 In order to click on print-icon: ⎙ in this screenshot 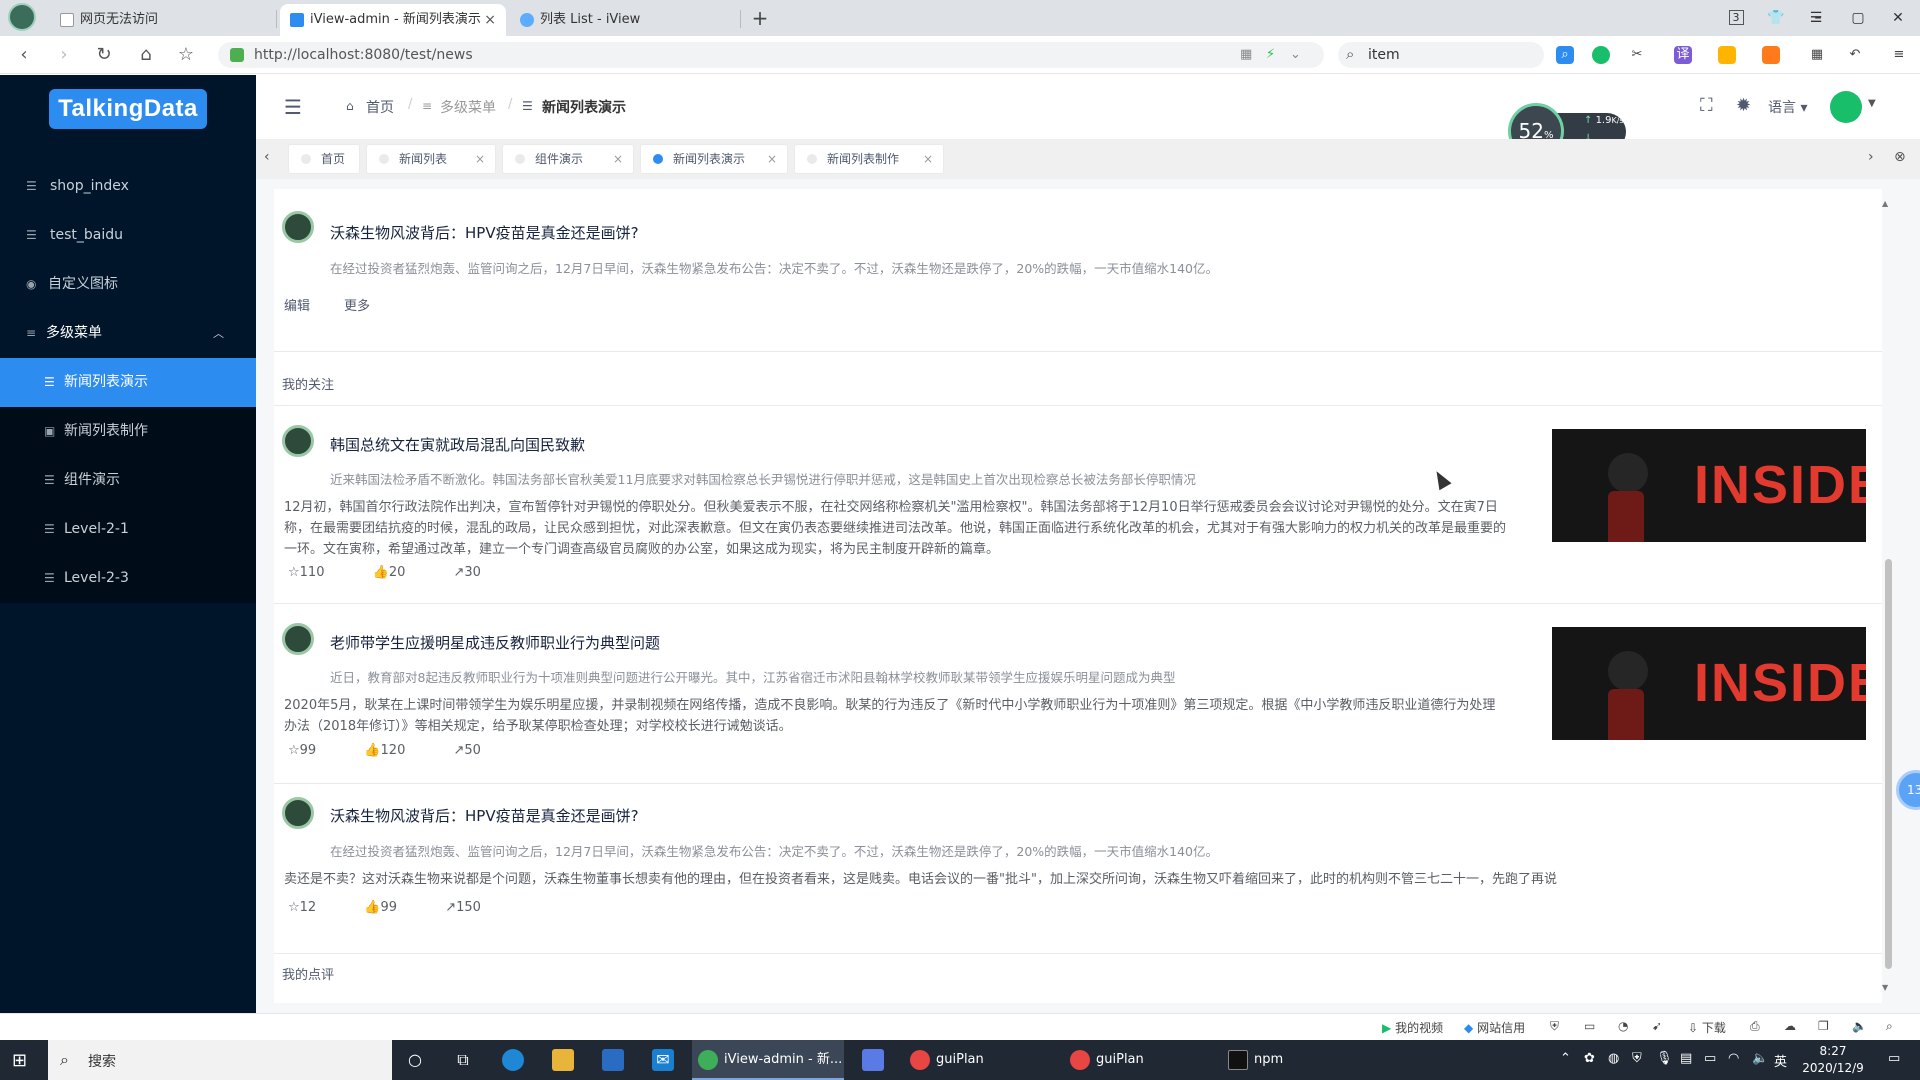, I will do `click(1755, 1026)`.